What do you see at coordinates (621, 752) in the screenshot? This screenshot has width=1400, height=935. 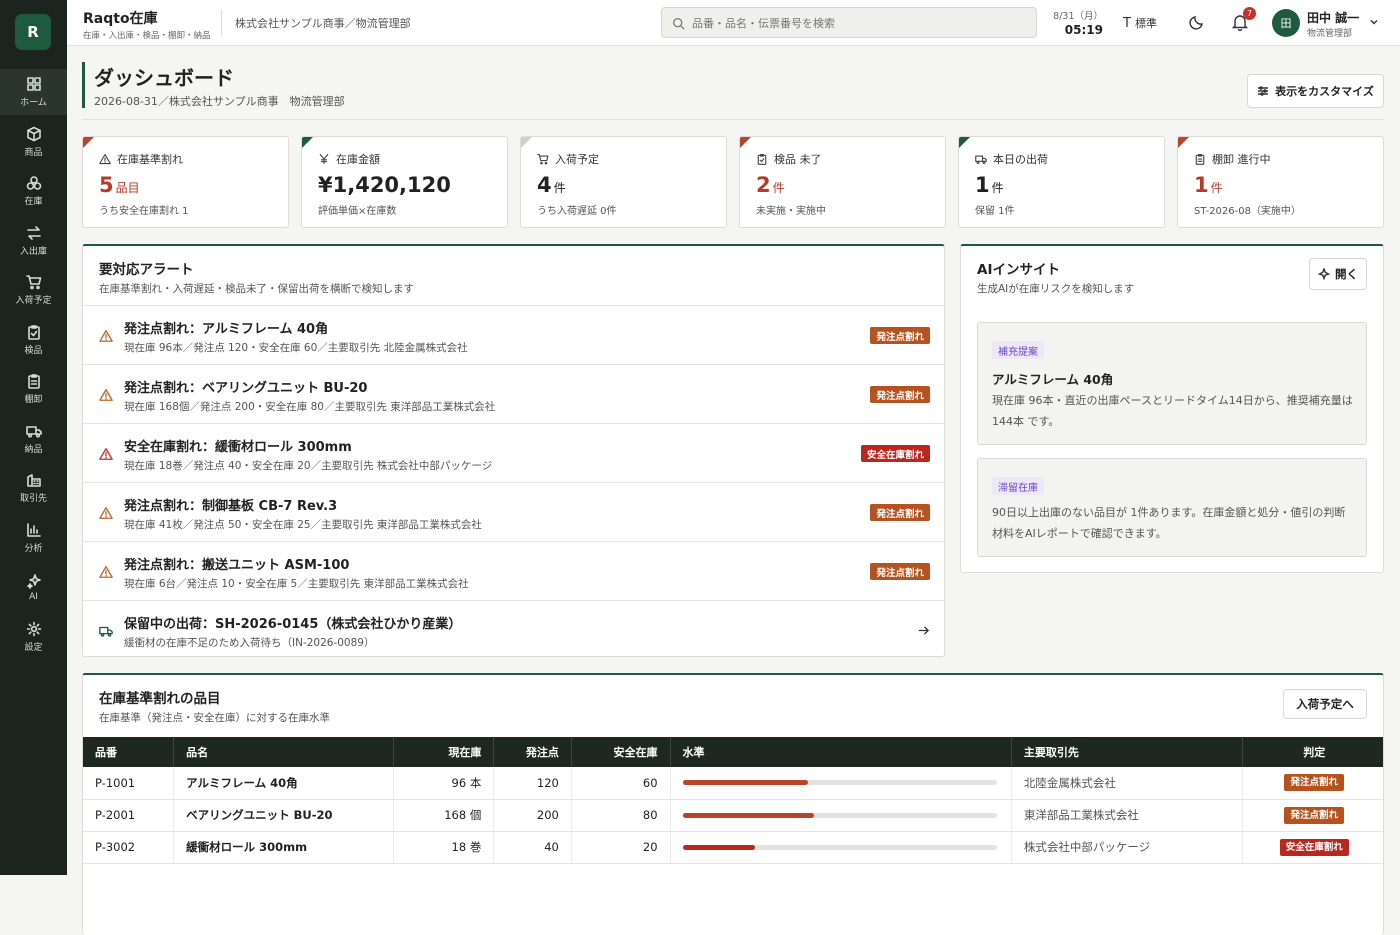 I see `column-header: 安全在庫` at bounding box center [621, 752].